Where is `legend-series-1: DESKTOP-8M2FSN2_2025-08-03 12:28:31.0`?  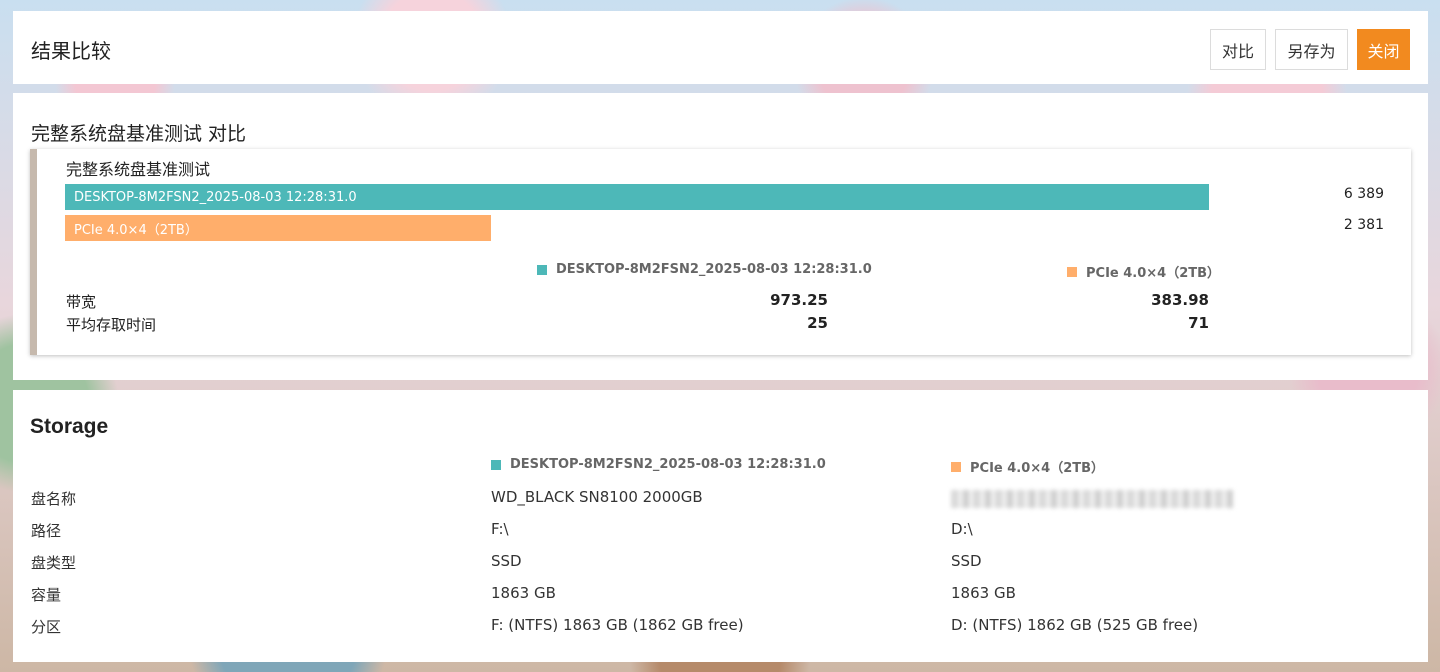 legend-series-1: DESKTOP-8M2FSN2_2025-08-03 12:28:31.0 is located at coordinates (704, 269).